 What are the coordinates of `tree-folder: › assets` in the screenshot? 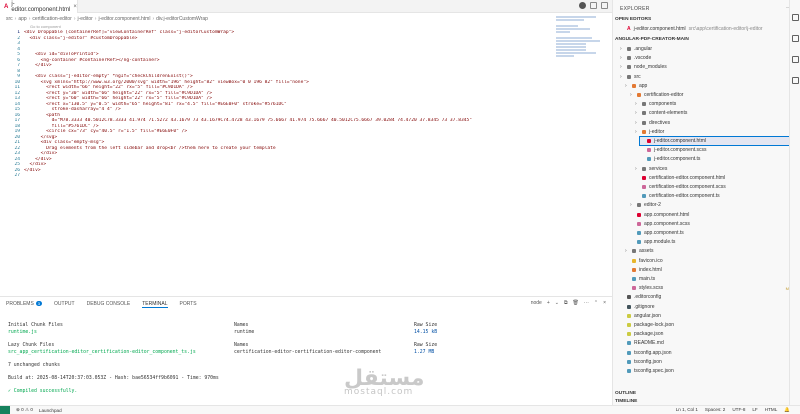 It's located at (710, 251).